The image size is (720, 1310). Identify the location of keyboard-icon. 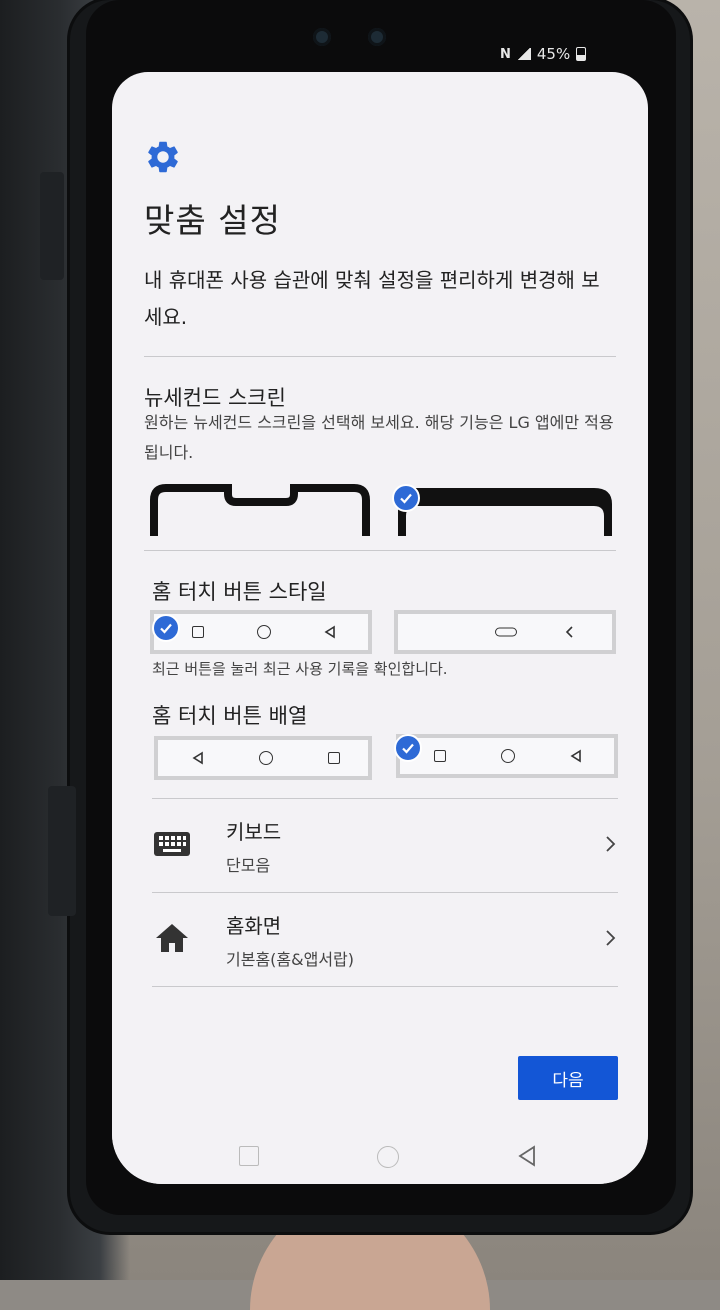
(172, 844).